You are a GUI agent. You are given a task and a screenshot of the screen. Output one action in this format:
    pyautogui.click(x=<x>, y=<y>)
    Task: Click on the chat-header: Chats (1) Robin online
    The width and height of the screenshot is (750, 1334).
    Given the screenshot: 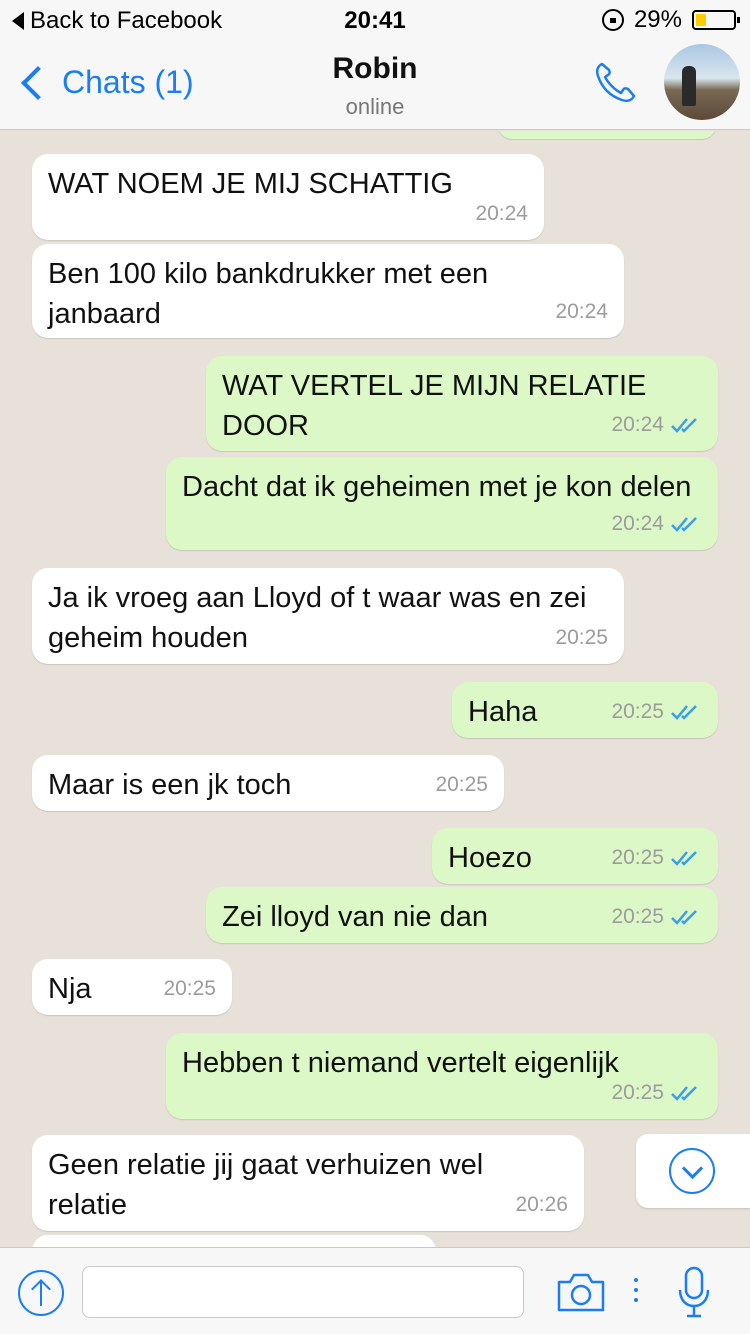 What is the action you would take?
    pyautogui.click(x=375, y=85)
    